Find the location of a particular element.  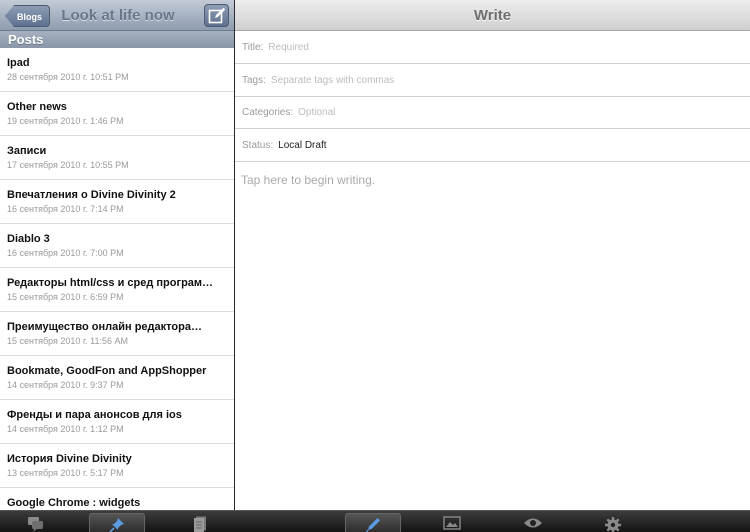

media-tab is located at coordinates (452, 522).